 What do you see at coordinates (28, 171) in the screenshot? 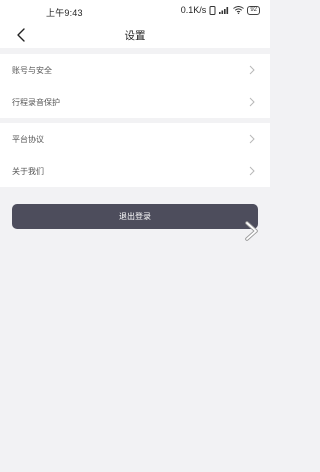
I see `row-label: 关于我们` at bounding box center [28, 171].